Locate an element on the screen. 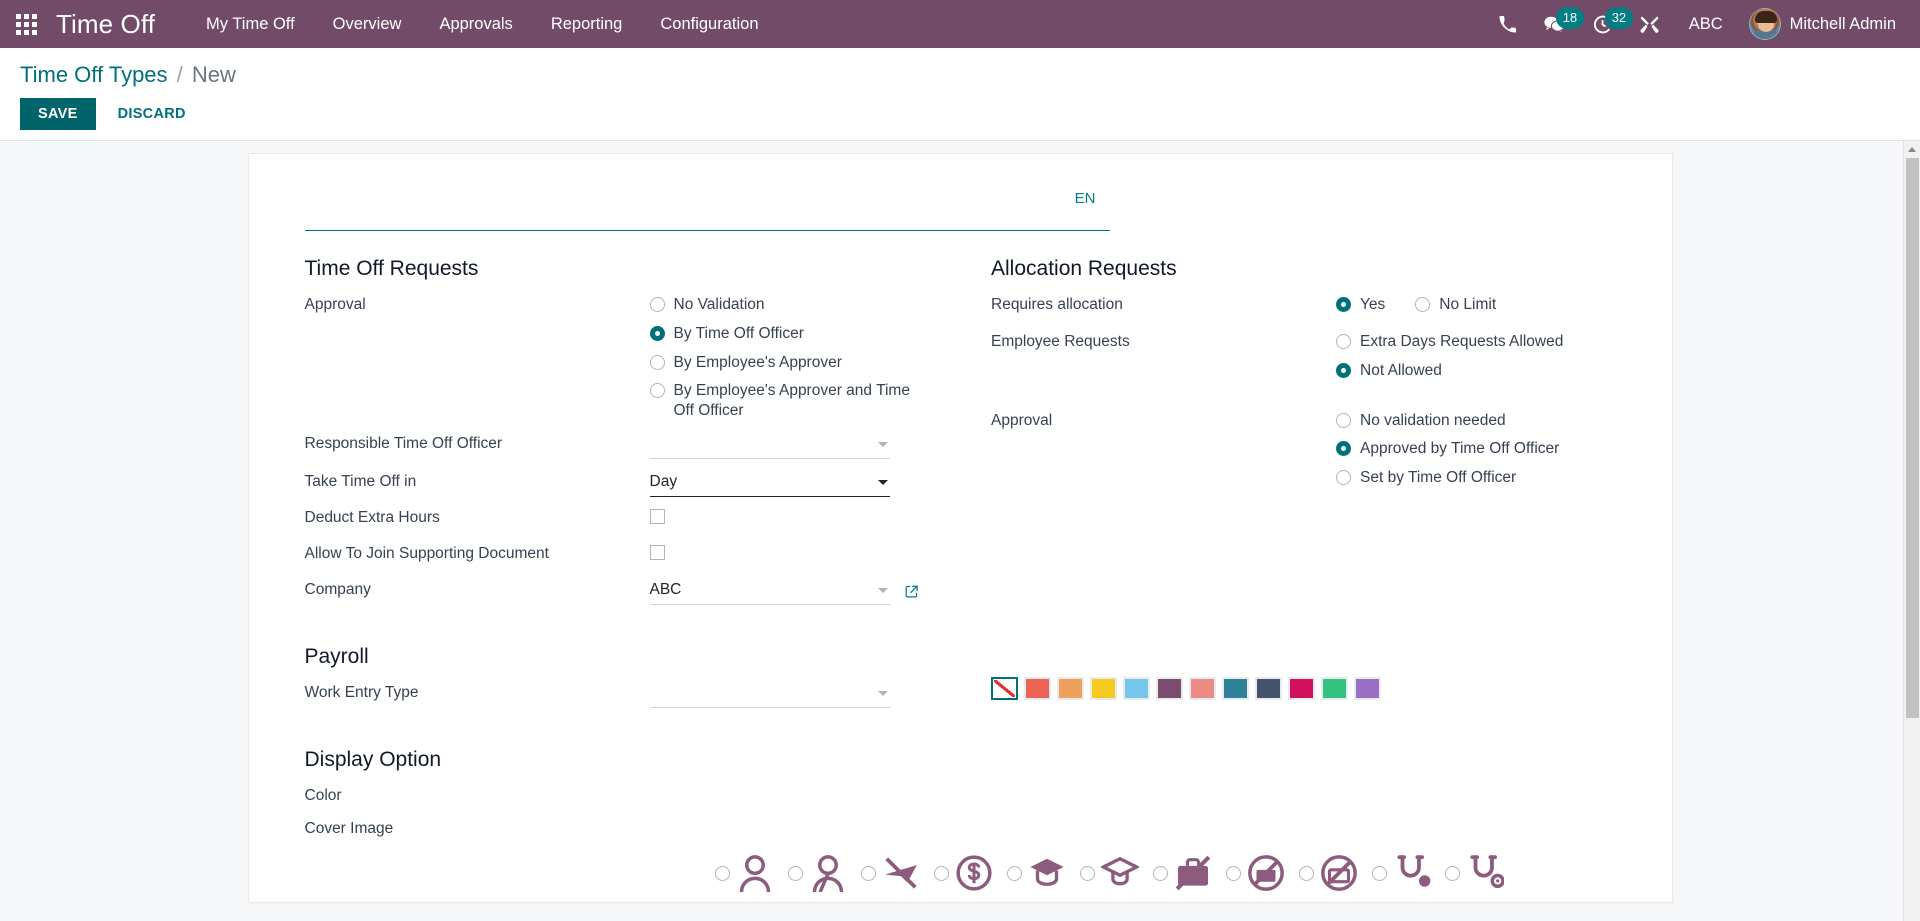 Image resolution: width=1920 pixels, height=921 pixels. phone-icon is located at coordinates (1507, 24).